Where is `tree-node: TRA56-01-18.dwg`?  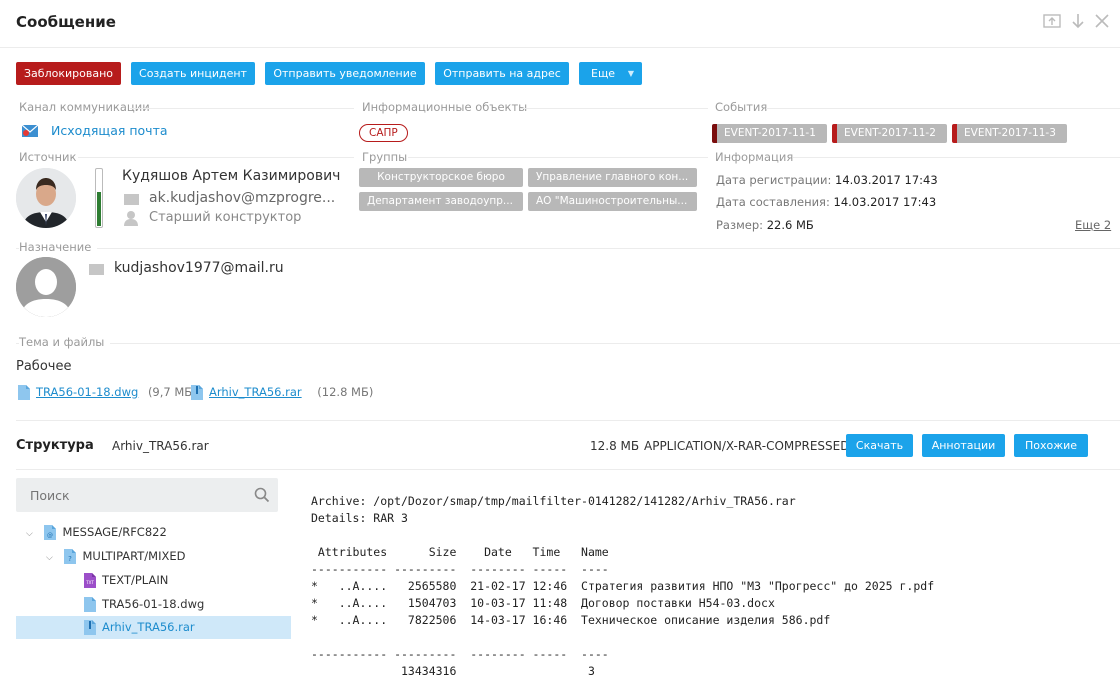 tree-node: TRA56-01-18.dwg is located at coordinates (144, 604).